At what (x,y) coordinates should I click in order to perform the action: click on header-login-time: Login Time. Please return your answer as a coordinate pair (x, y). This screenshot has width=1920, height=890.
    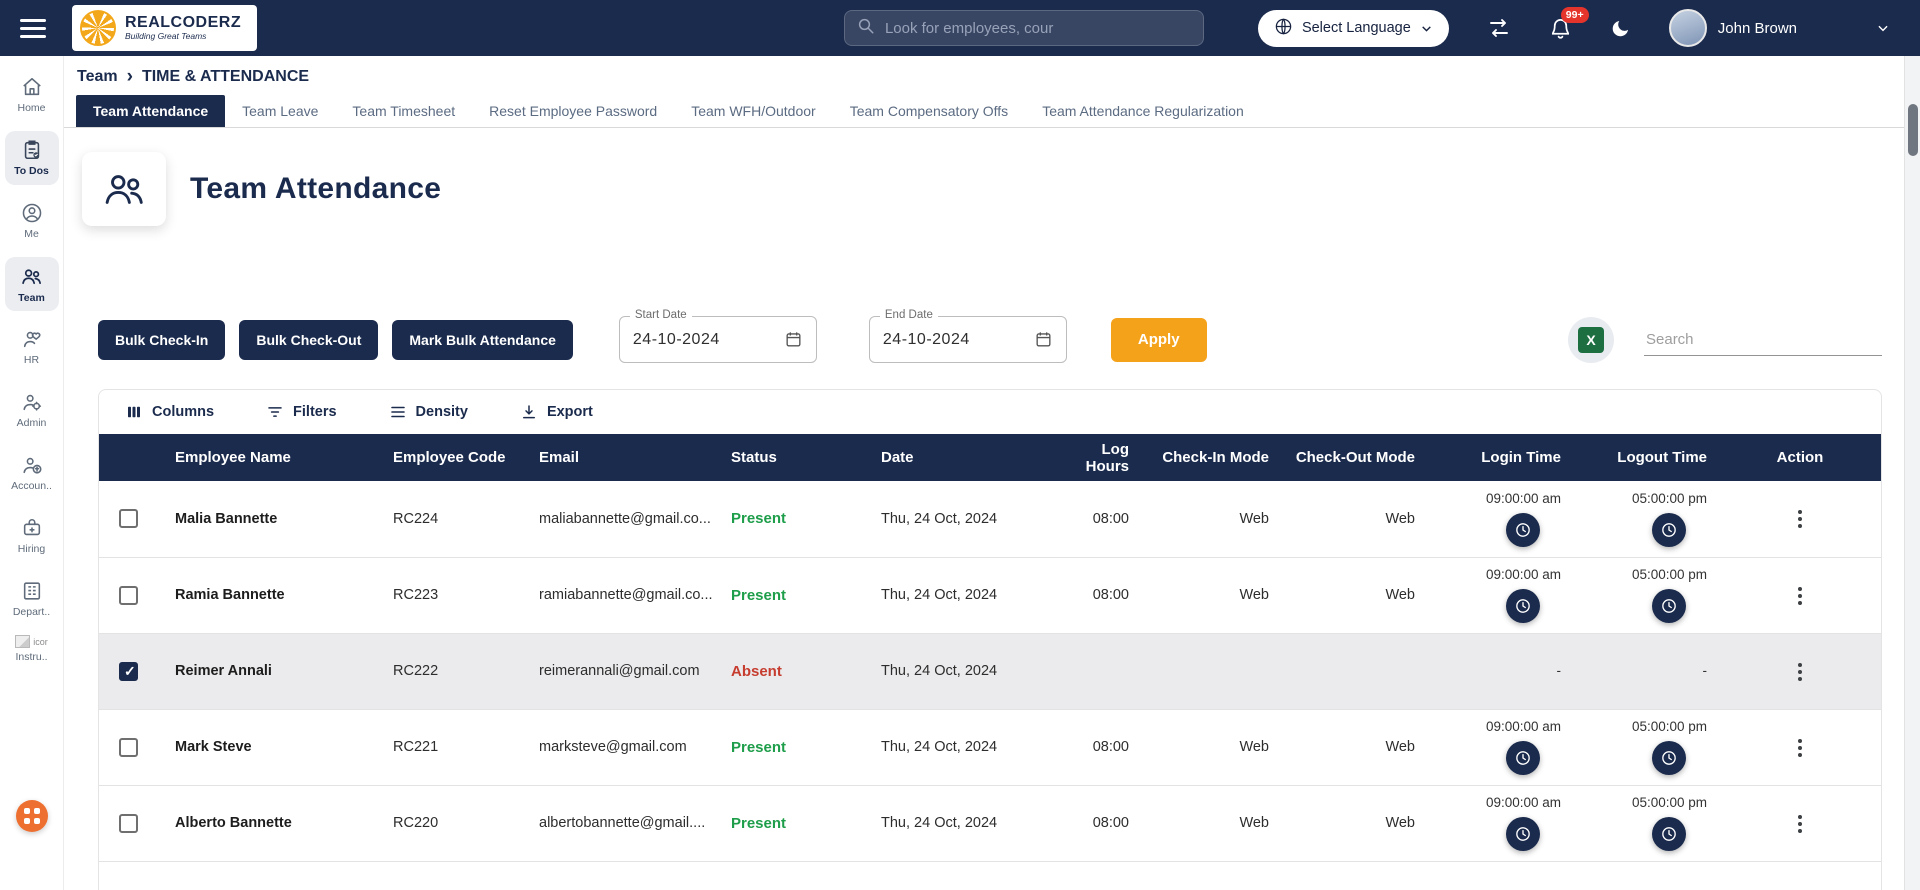
    Looking at the image, I should click on (1500, 457).